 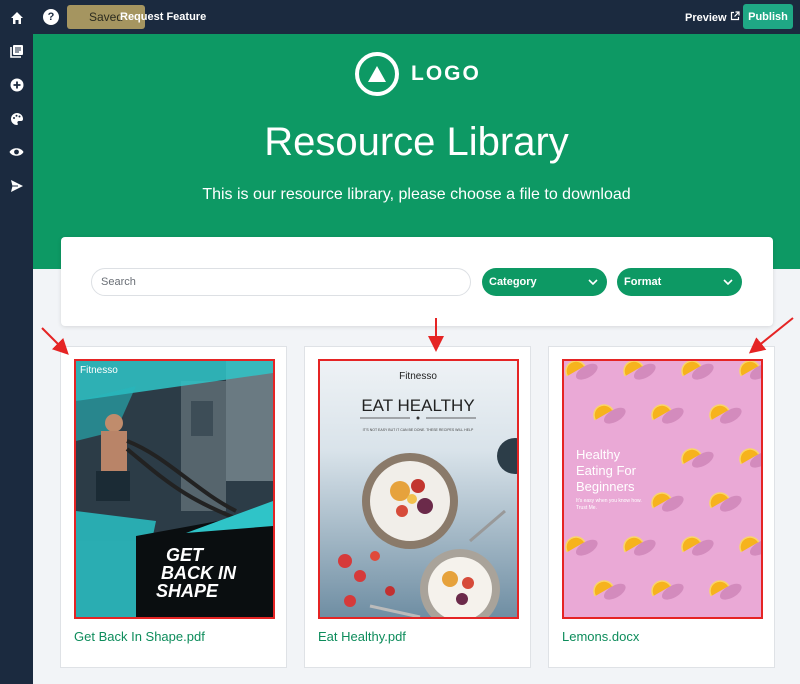 What do you see at coordinates (185, 555) in the screenshot?
I see `cover-headline-1: GET` at bounding box center [185, 555].